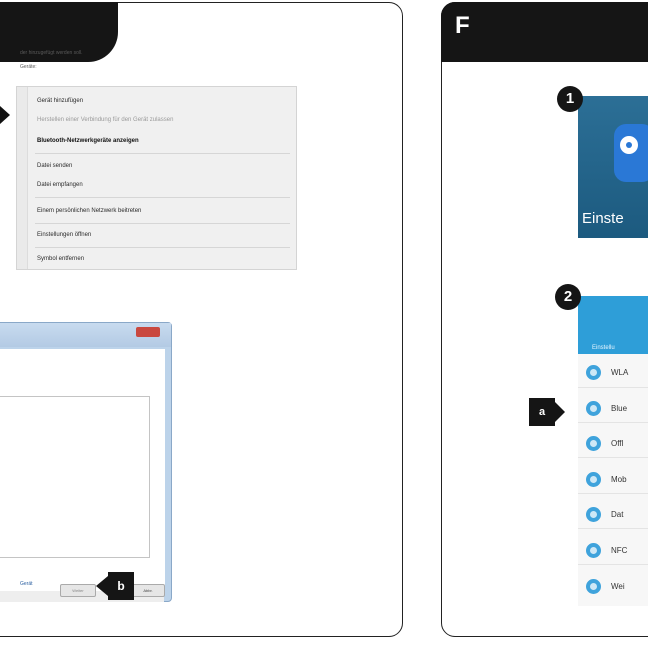 The height and width of the screenshot is (649, 648). What do you see at coordinates (148, 332) in the screenshot?
I see `close-icon` at bounding box center [148, 332].